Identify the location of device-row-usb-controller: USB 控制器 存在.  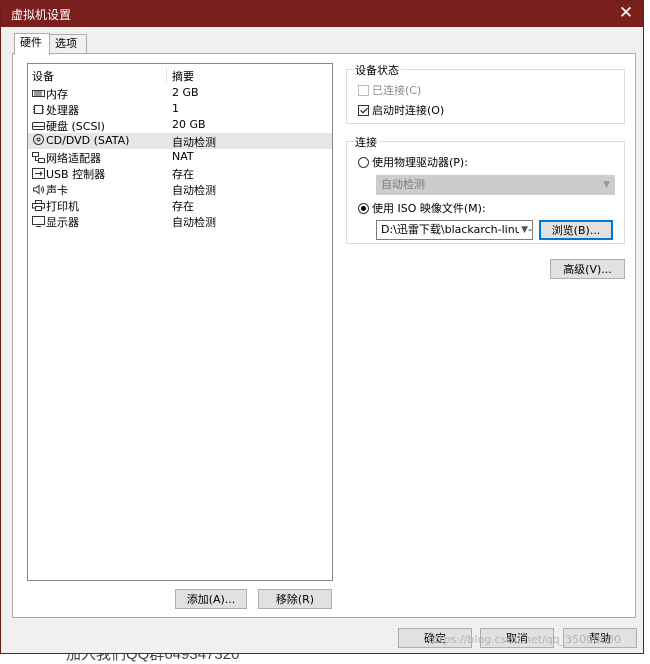
(180, 173).